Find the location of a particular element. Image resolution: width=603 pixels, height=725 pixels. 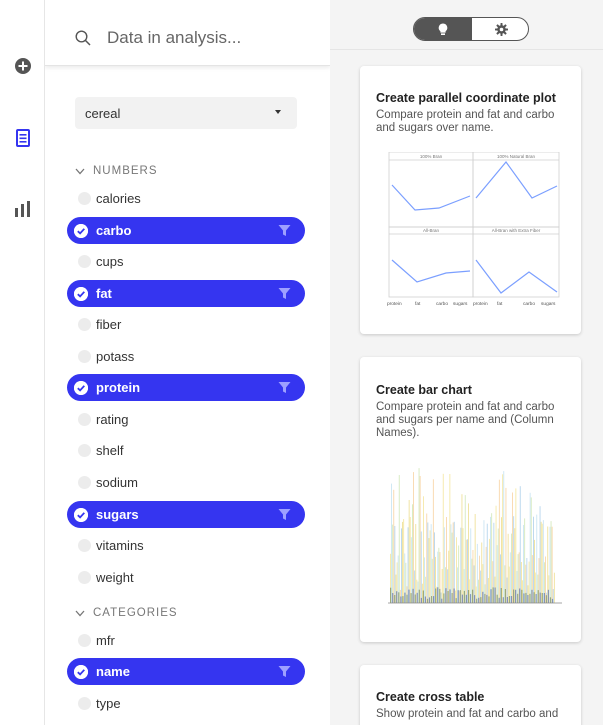

field-label: protein is located at coordinates (118, 387).